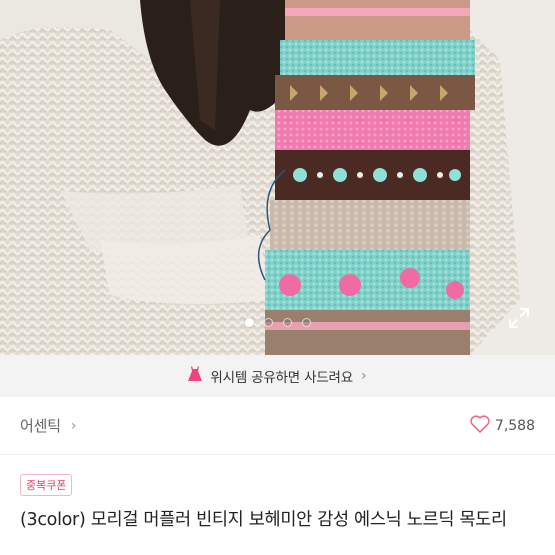 The image size is (555, 555). I want to click on coupon-badge: 중복쿠폰, so click(46, 485).